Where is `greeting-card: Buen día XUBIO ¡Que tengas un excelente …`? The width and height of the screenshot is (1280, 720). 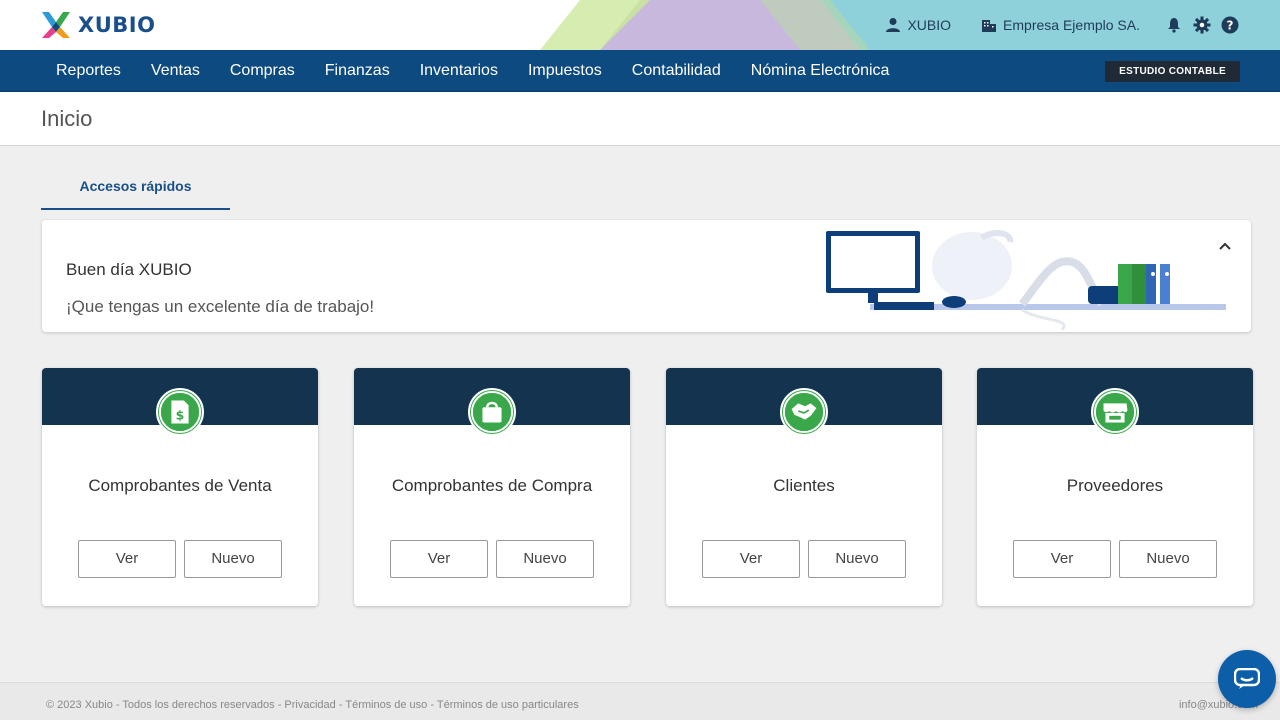 greeting-card: Buen día XUBIO ¡Que tengas un excelente … is located at coordinates (646, 276).